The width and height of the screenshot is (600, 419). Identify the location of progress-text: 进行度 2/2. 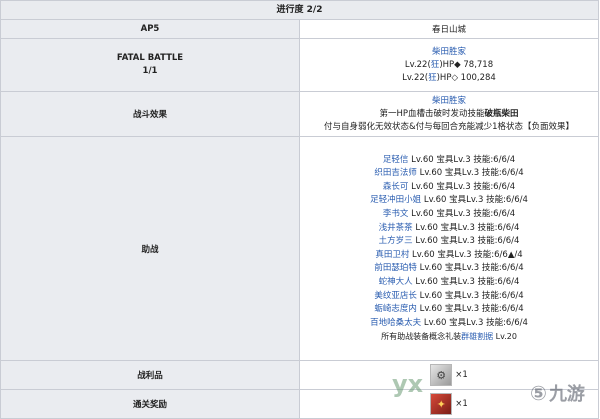
(299, 10).